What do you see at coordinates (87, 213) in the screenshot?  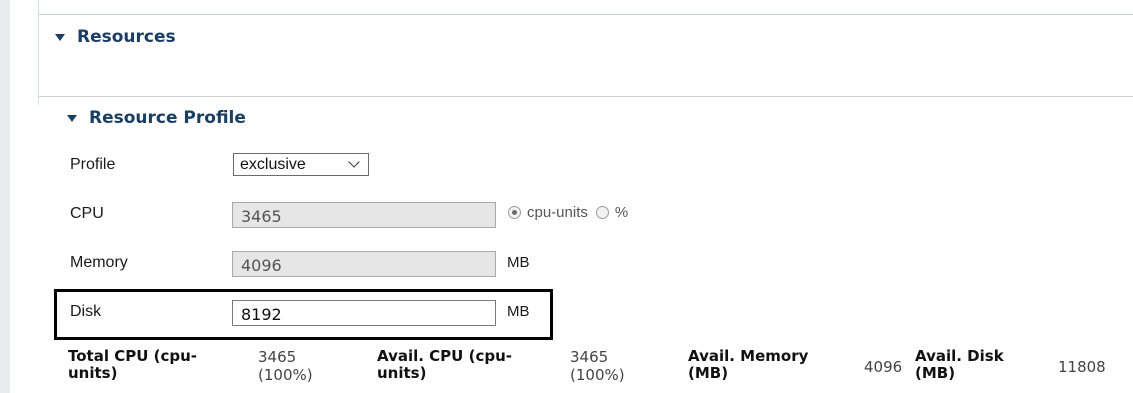 I see `cpu-label: CPU` at bounding box center [87, 213].